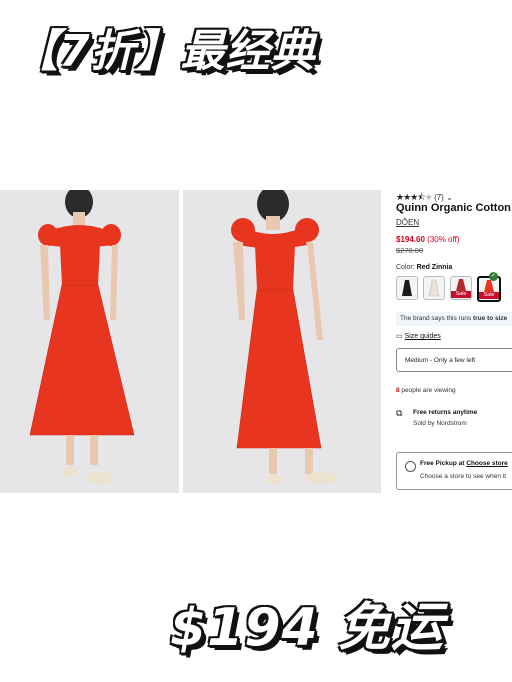  What do you see at coordinates (463, 476) in the screenshot?
I see `pickup-subtitle: Choose a store to see when it` at bounding box center [463, 476].